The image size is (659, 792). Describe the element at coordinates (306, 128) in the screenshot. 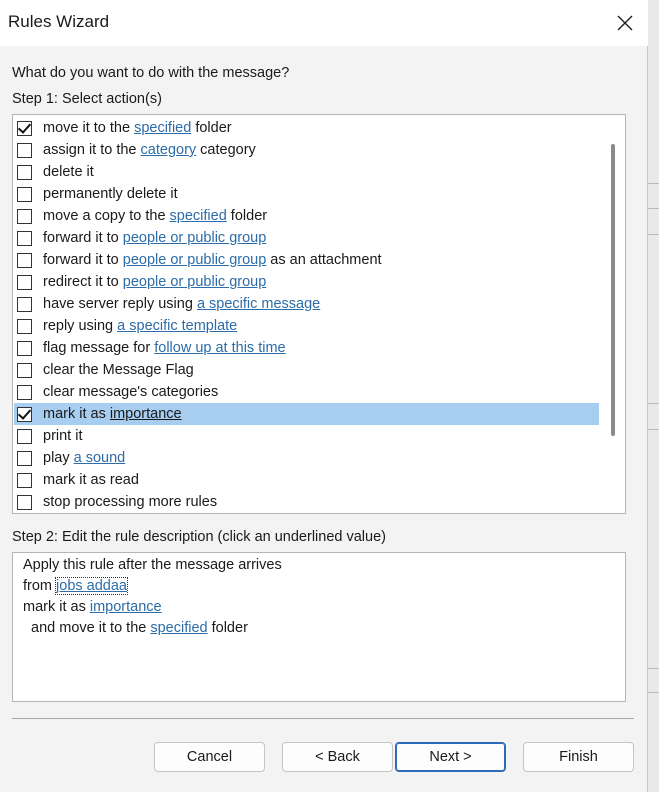

I see `action-row: move it to the specified folder` at that location.